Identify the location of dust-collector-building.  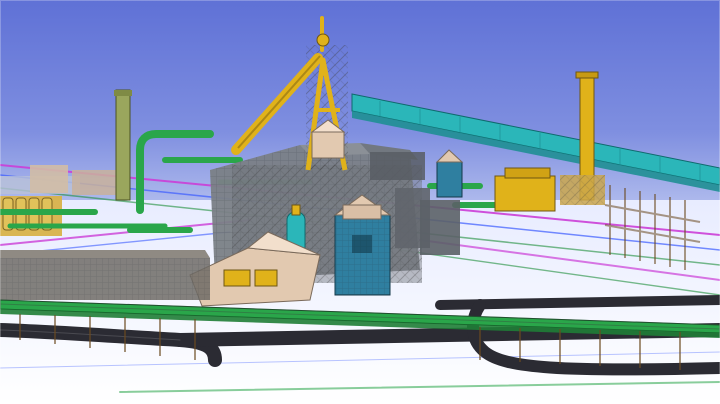
(362, 245).